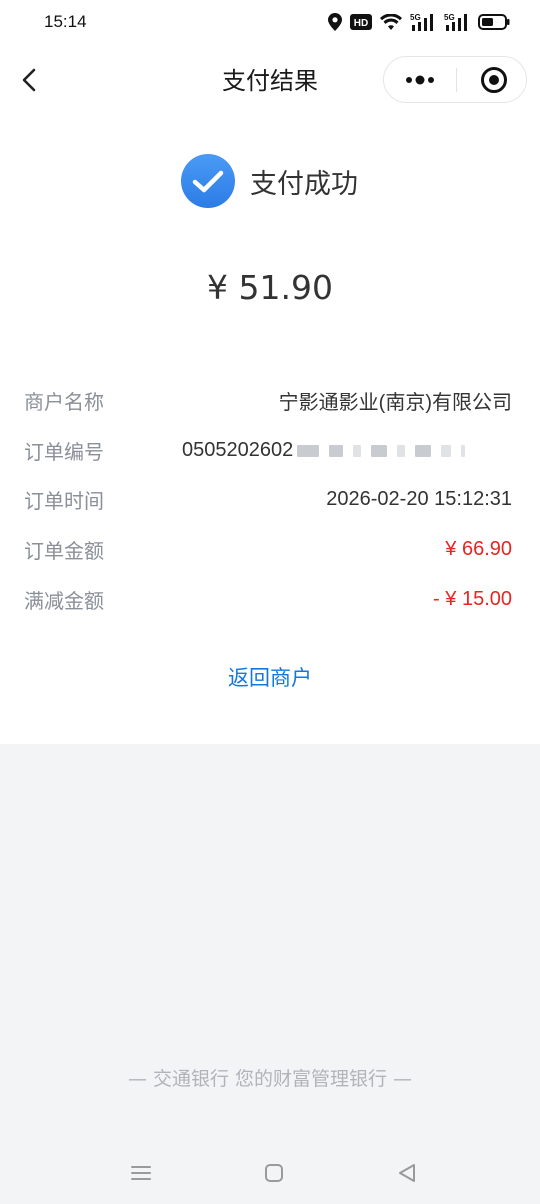 This screenshot has height=1204, width=540. I want to click on back-triangle-icon, so click(407, 1173).